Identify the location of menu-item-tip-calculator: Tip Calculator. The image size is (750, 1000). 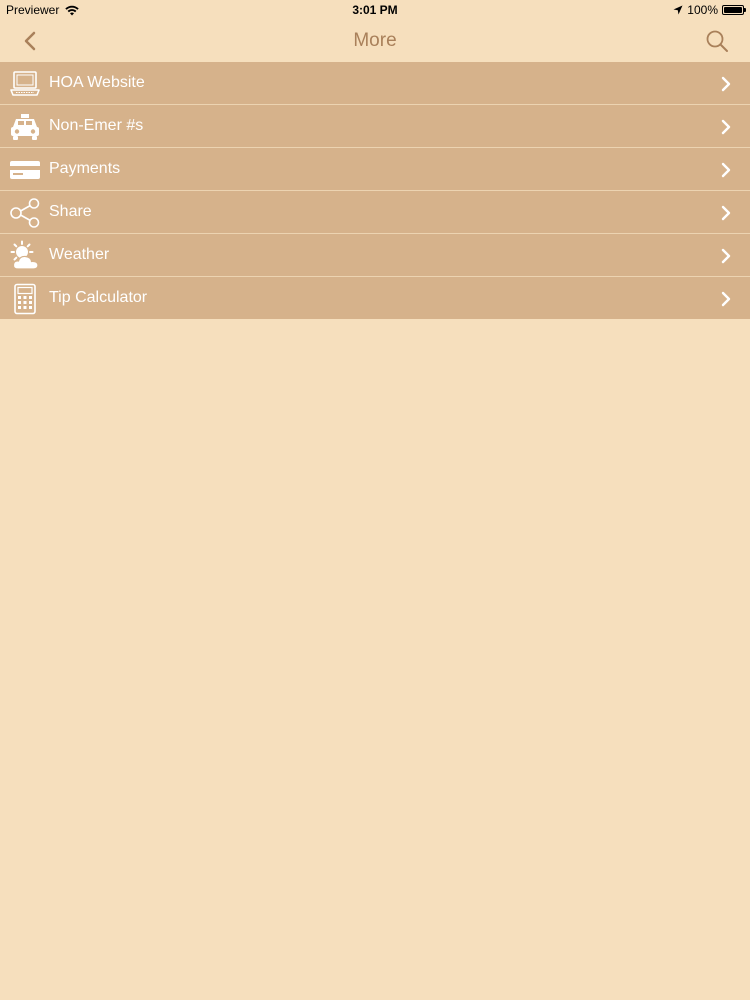
(375, 298).